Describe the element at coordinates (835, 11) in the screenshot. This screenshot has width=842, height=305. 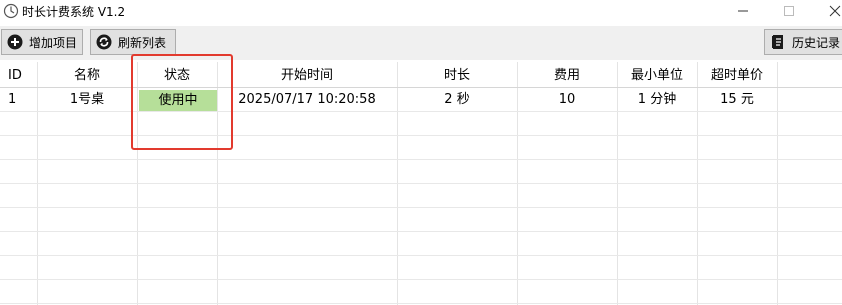
I see `close-icon` at that location.